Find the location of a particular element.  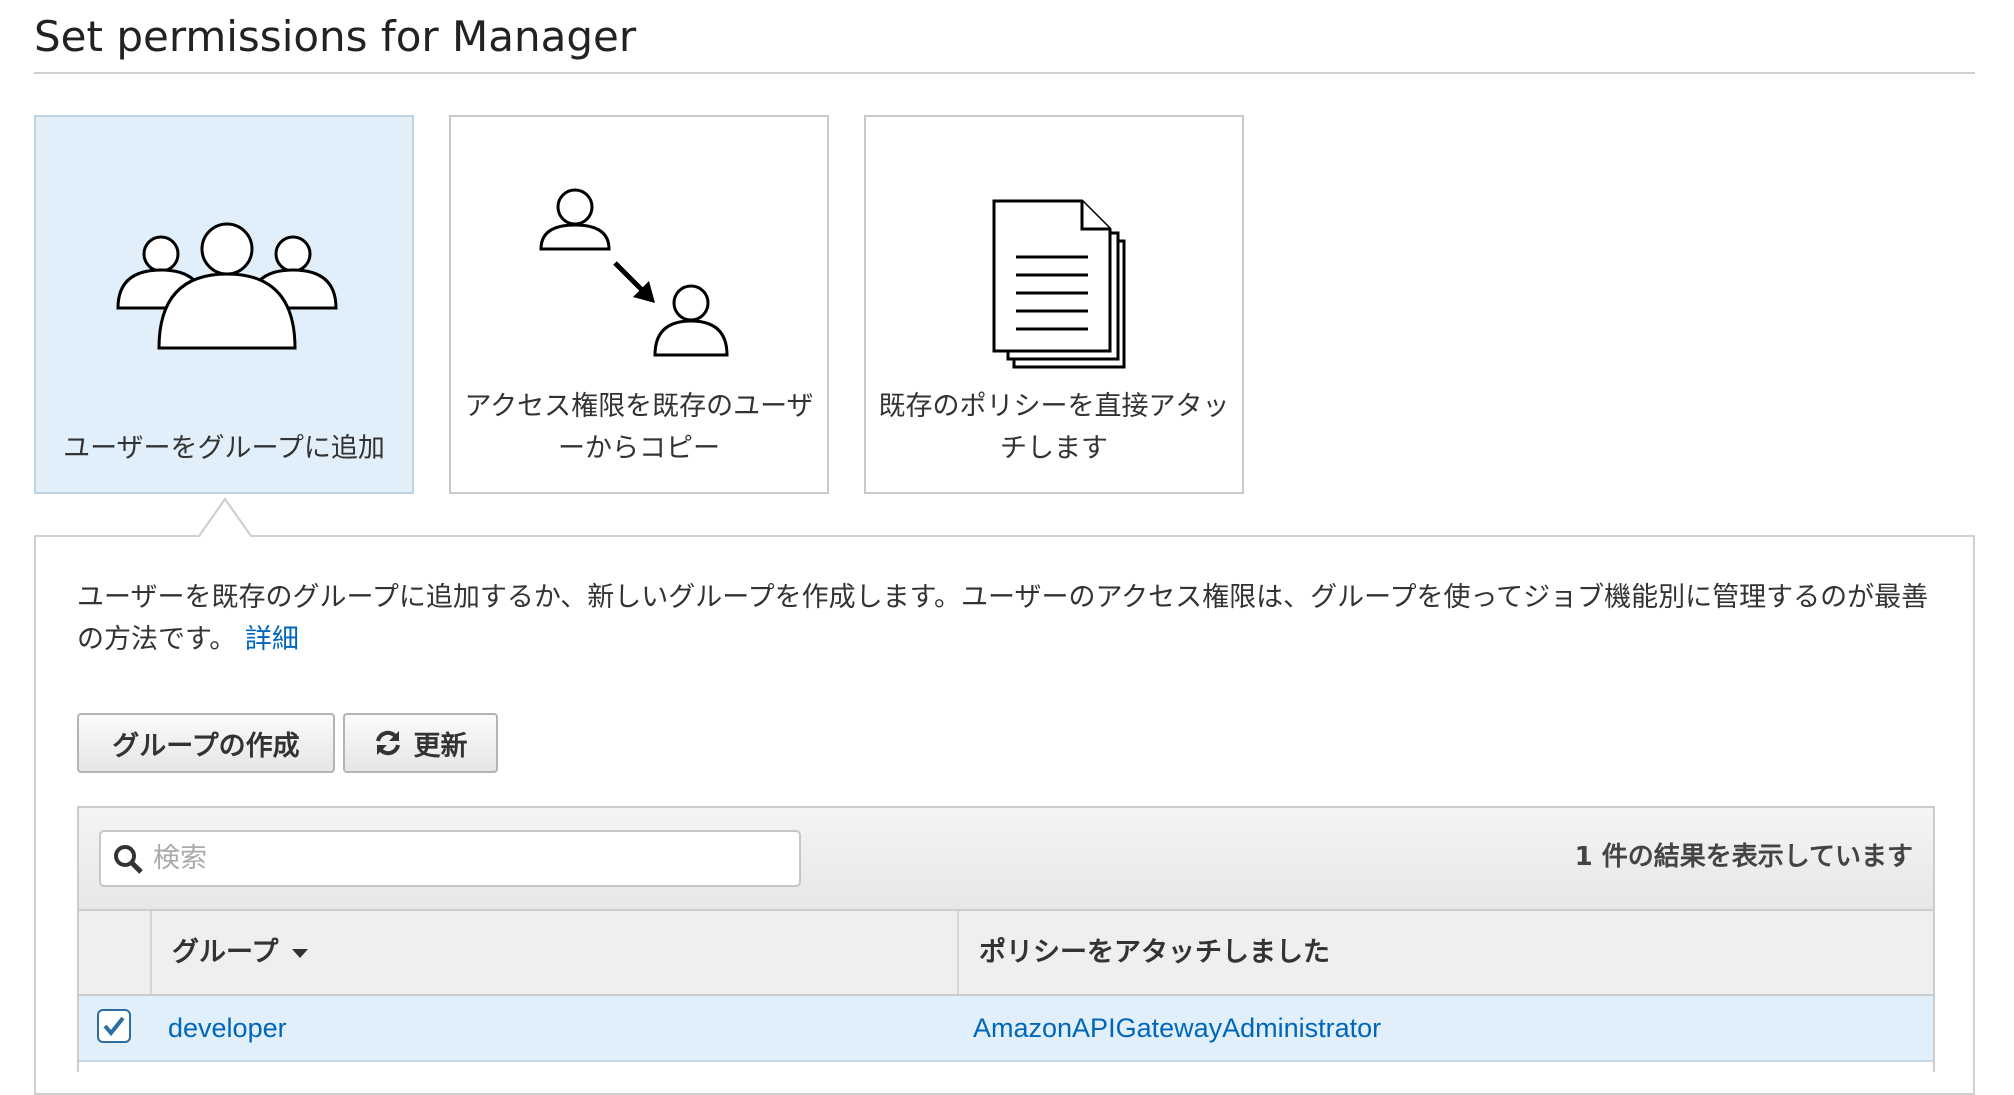

sort-caret-icon is located at coordinates (300, 953).